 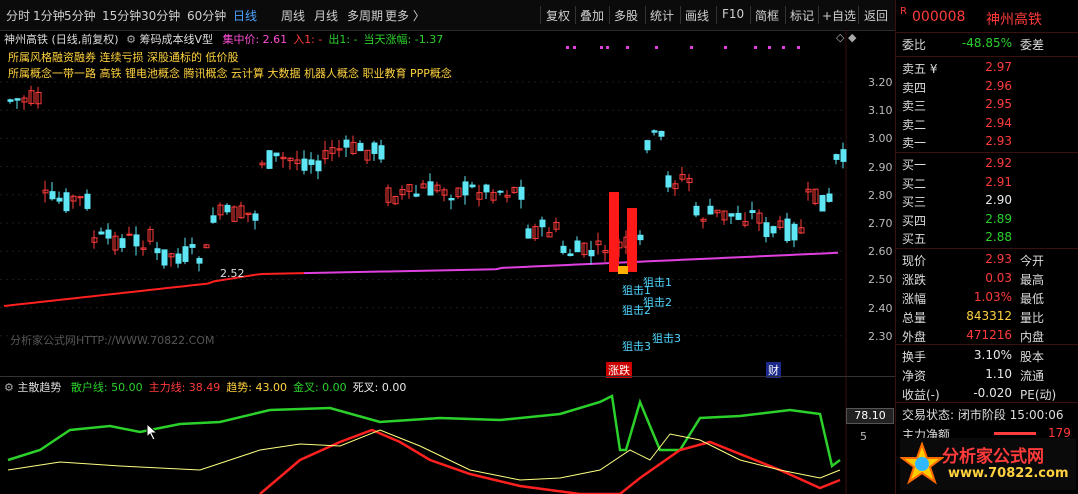 What do you see at coordinates (880, 82) in the screenshot?
I see `price-tick: 3.20` at bounding box center [880, 82].